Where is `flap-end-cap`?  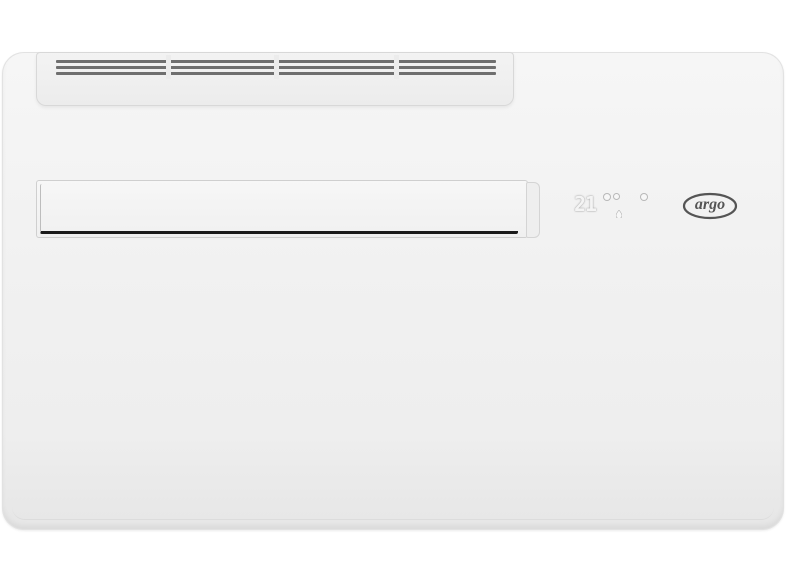 flap-end-cap is located at coordinates (533, 210).